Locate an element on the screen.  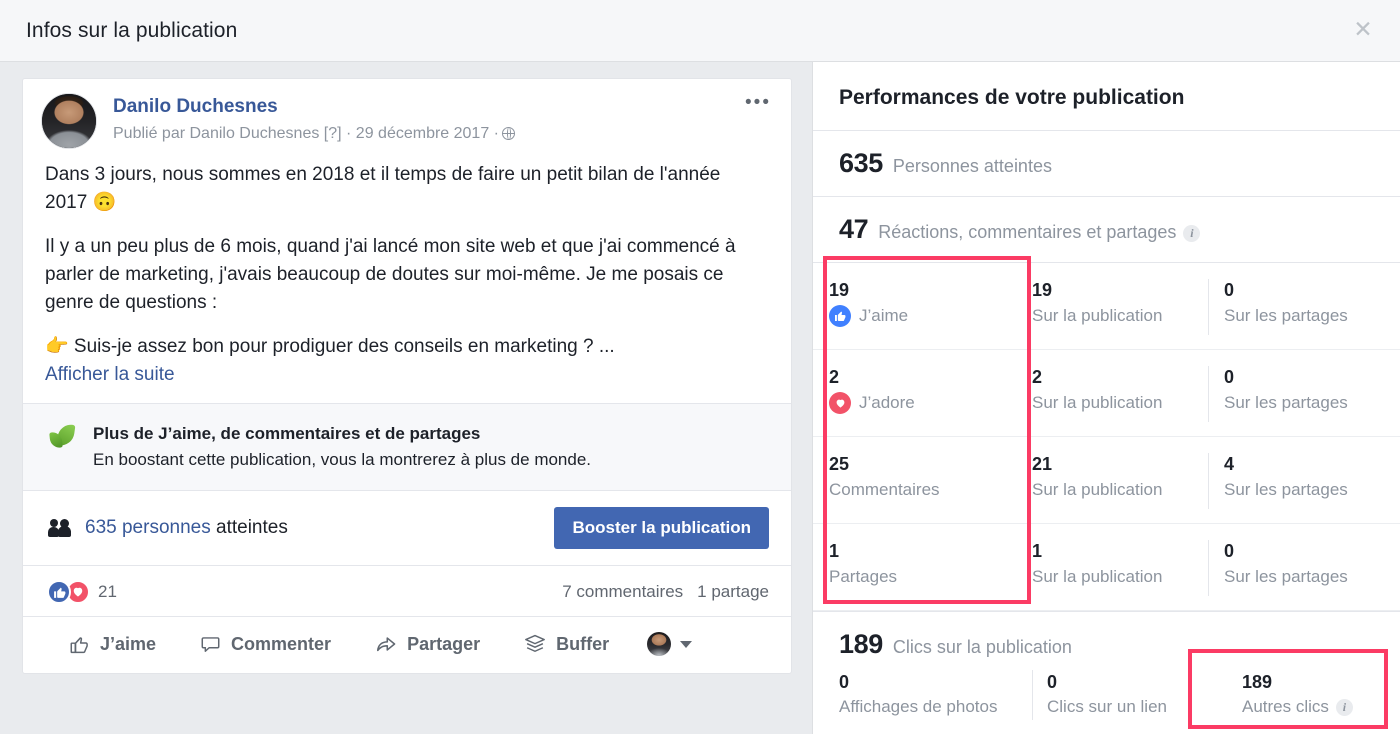
reaction-type-text: Partages is located at coordinates (863, 576).